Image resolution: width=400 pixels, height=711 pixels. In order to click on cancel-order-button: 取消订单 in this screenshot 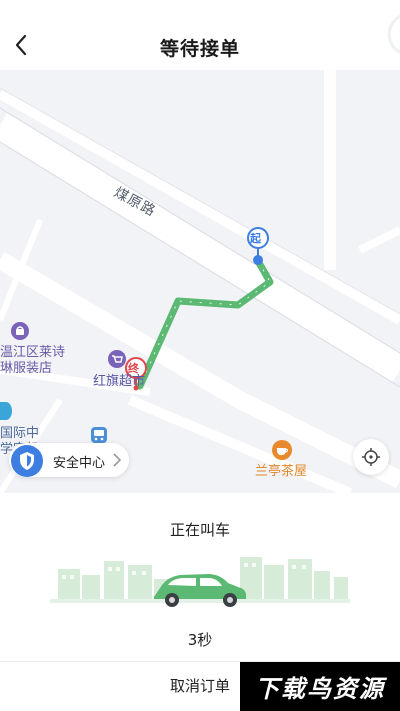, I will do `click(200, 687)`.